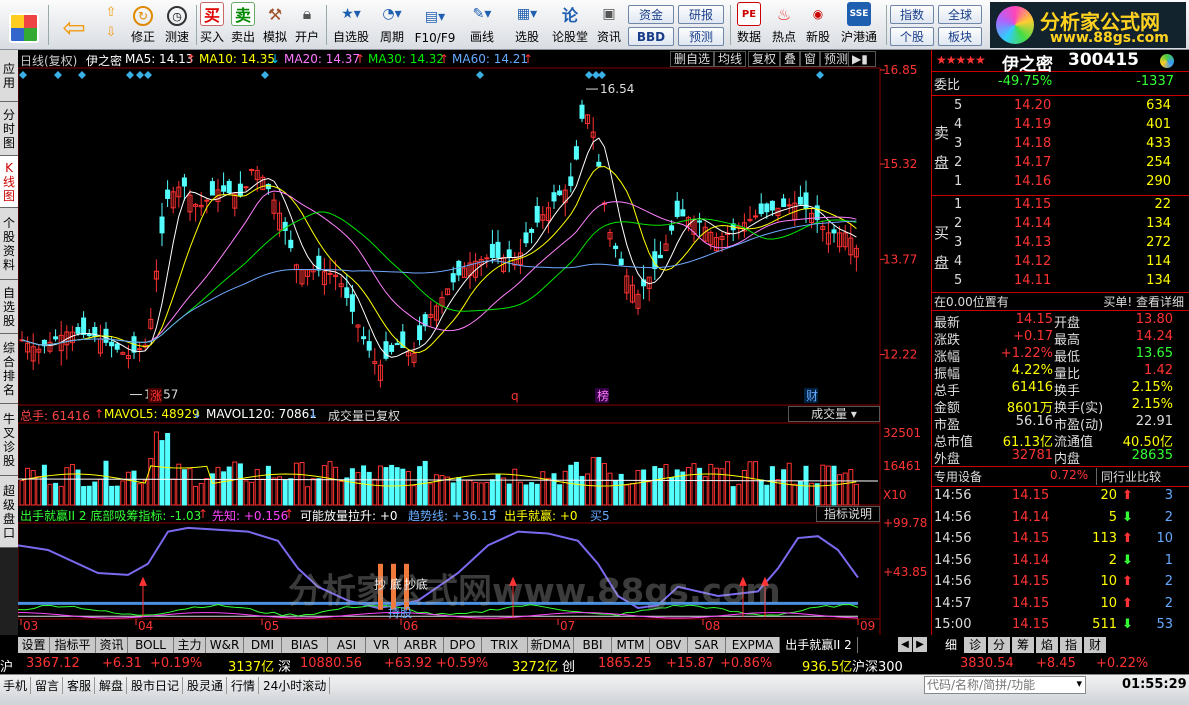 The width and height of the screenshot is (1189, 705). What do you see at coordinates (570, 24) in the screenshot?
I see `forum-button: 论论股堂` at bounding box center [570, 24].